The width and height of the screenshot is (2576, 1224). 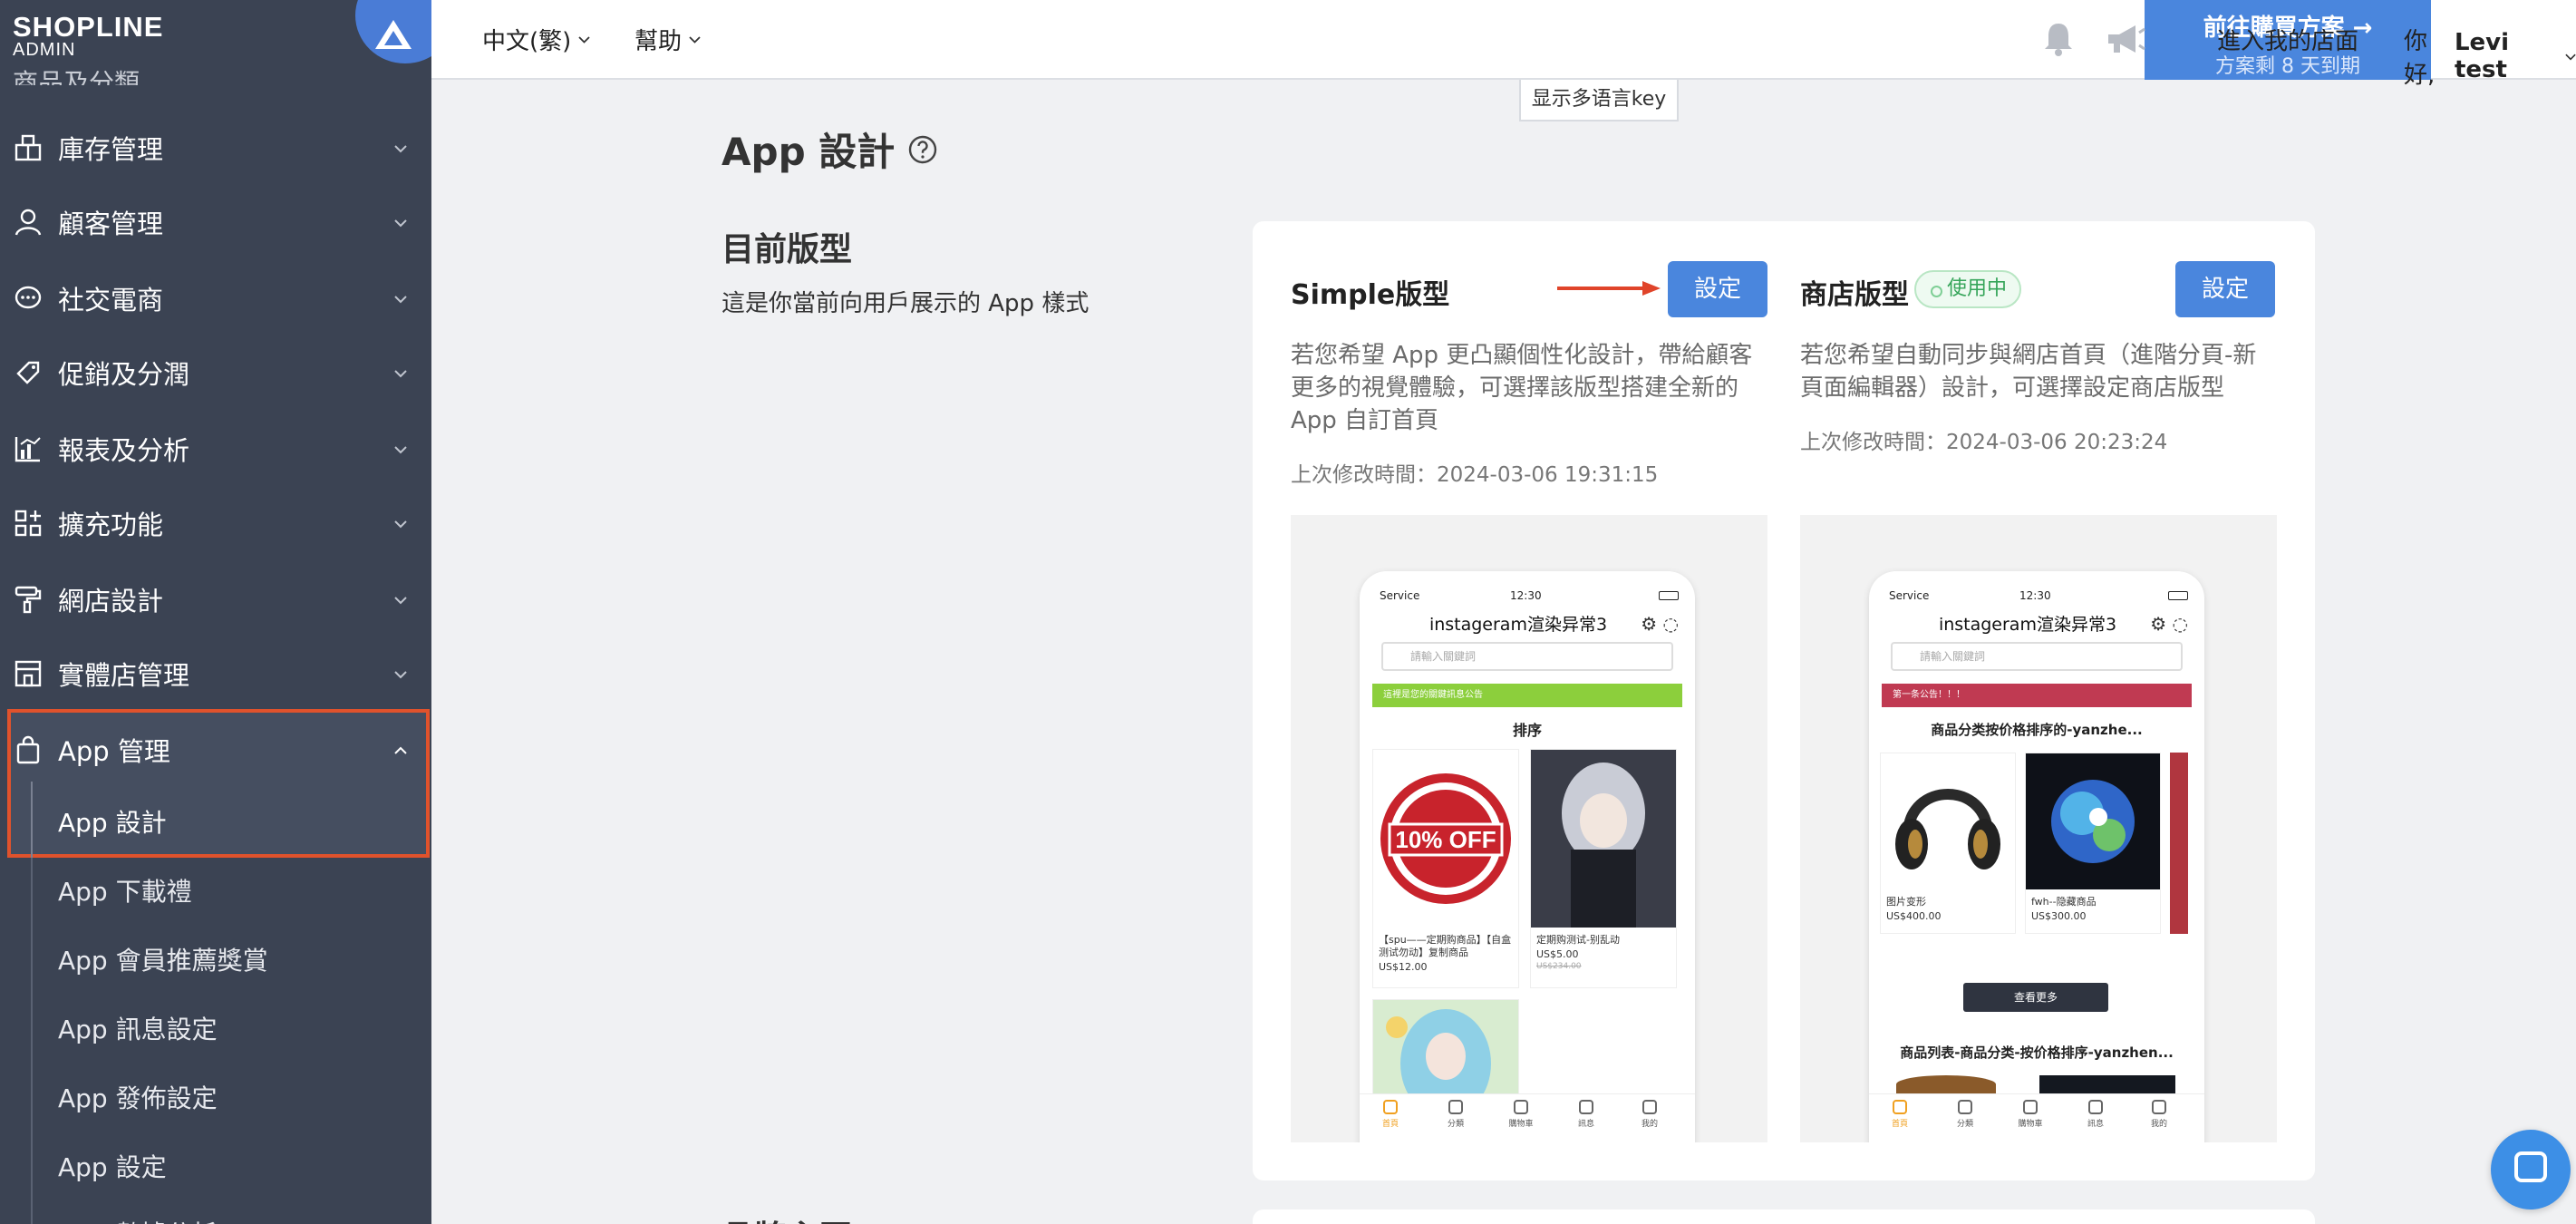 What do you see at coordinates (124, 374) in the screenshot?
I see `sidebar-item-label: 促銷及分潤` at bounding box center [124, 374].